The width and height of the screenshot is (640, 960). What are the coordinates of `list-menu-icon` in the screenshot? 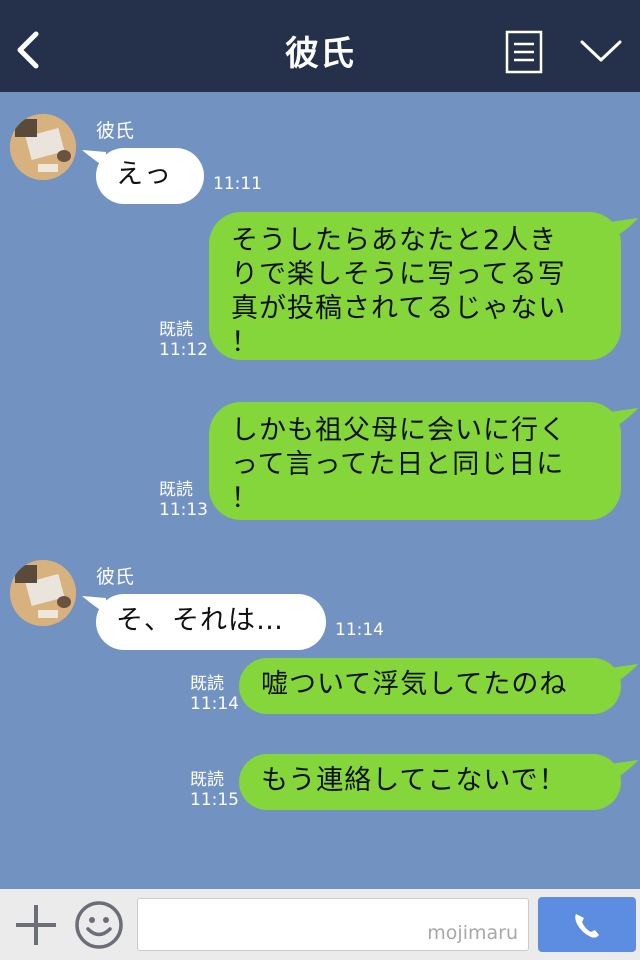 It's located at (524, 52).